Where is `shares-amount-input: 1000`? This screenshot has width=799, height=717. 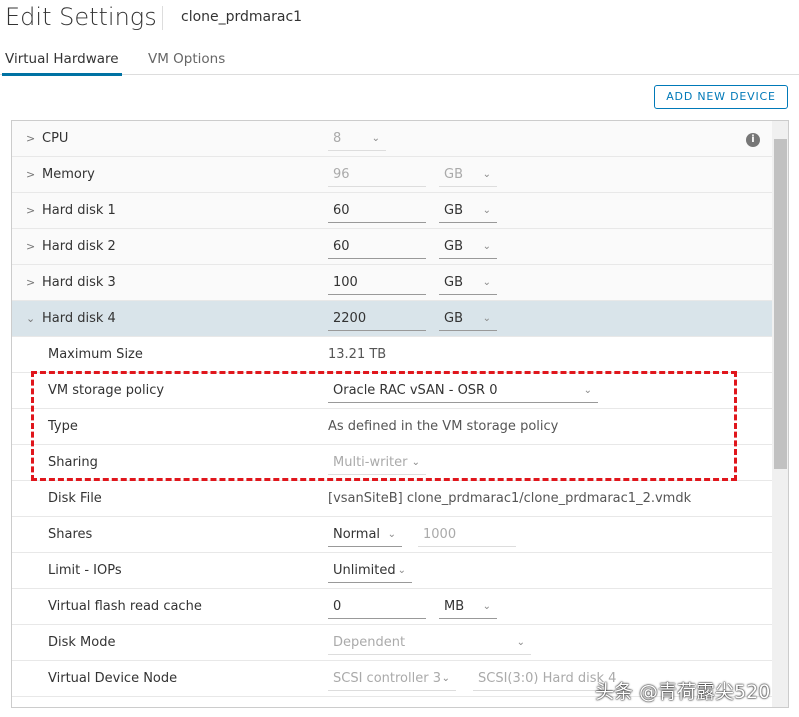 shares-amount-input: 1000 is located at coordinates (467, 536).